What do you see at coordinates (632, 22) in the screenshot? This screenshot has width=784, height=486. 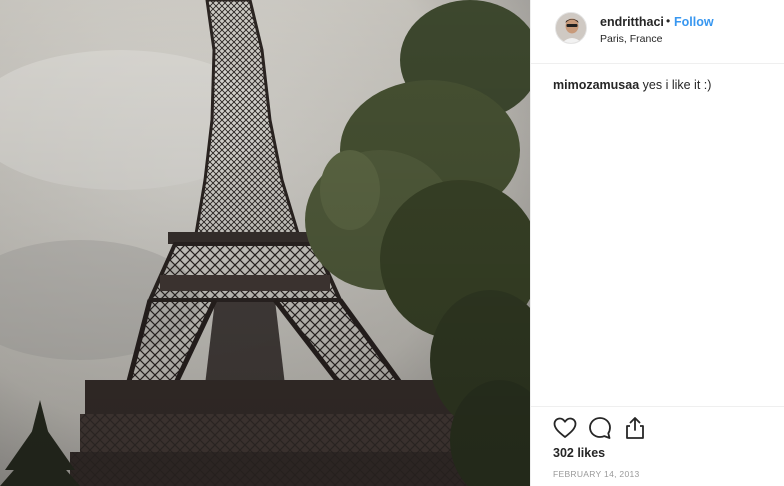 I see `username: endritthaci` at bounding box center [632, 22].